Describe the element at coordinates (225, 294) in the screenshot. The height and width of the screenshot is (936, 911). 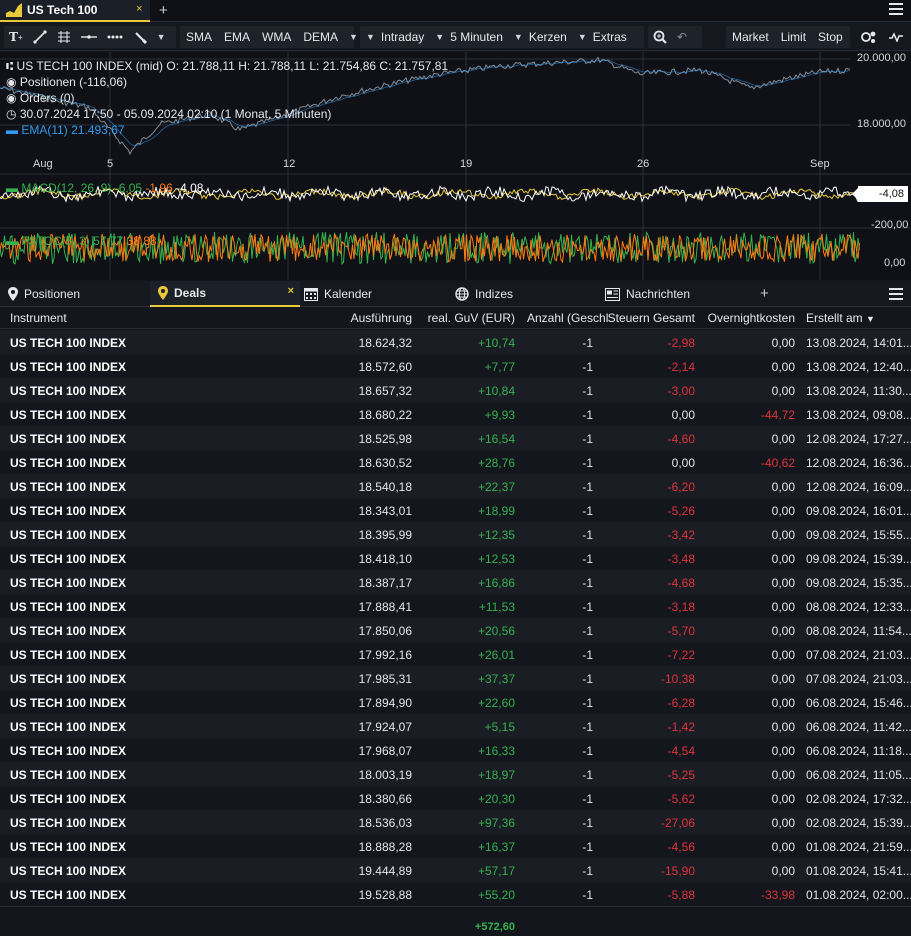
I see `tab-deals: Deals ×` at that location.